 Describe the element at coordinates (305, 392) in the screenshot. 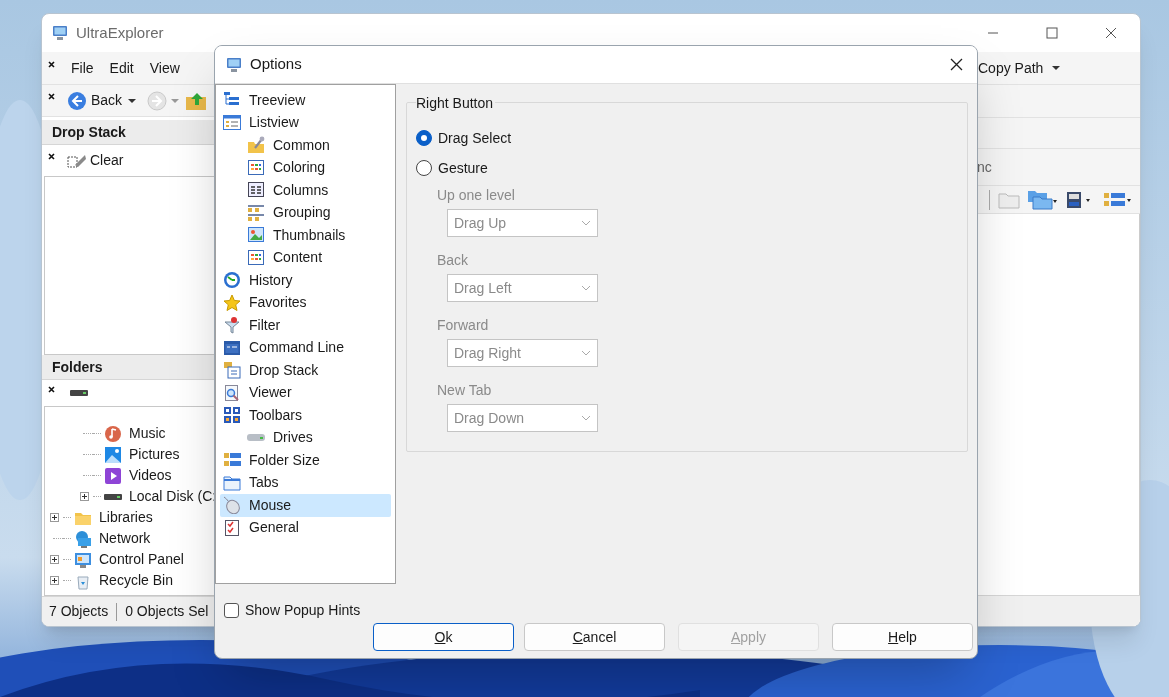

I see `nav-item: Viewer` at that location.